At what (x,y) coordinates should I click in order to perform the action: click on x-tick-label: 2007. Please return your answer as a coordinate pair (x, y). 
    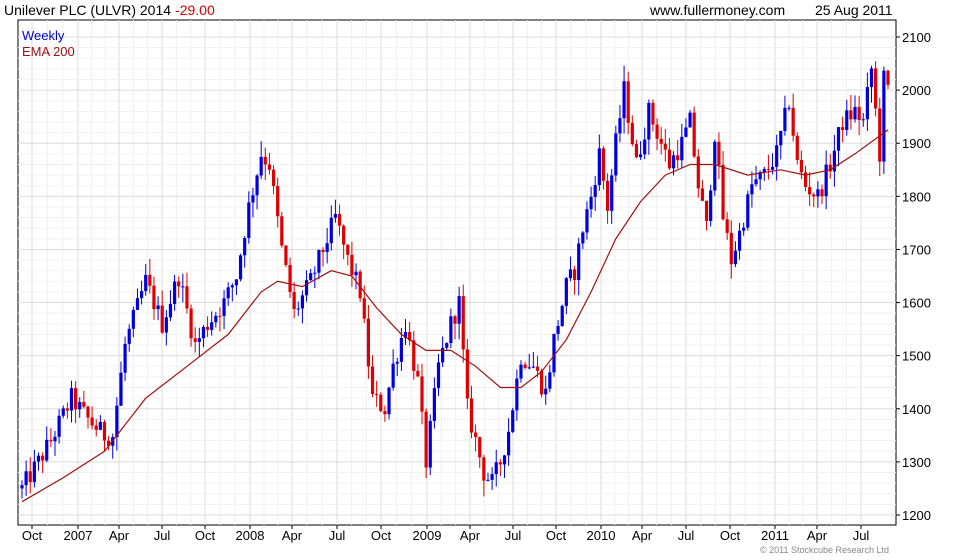
    Looking at the image, I should click on (78, 535).